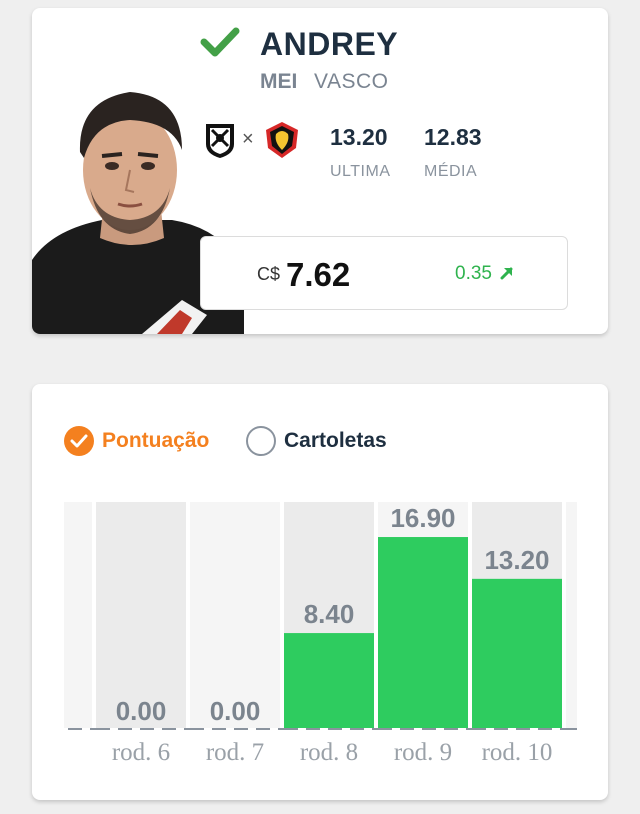 This screenshot has width=640, height=814. I want to click on option-cartoletas: Cartoletas, so click(316, 441).